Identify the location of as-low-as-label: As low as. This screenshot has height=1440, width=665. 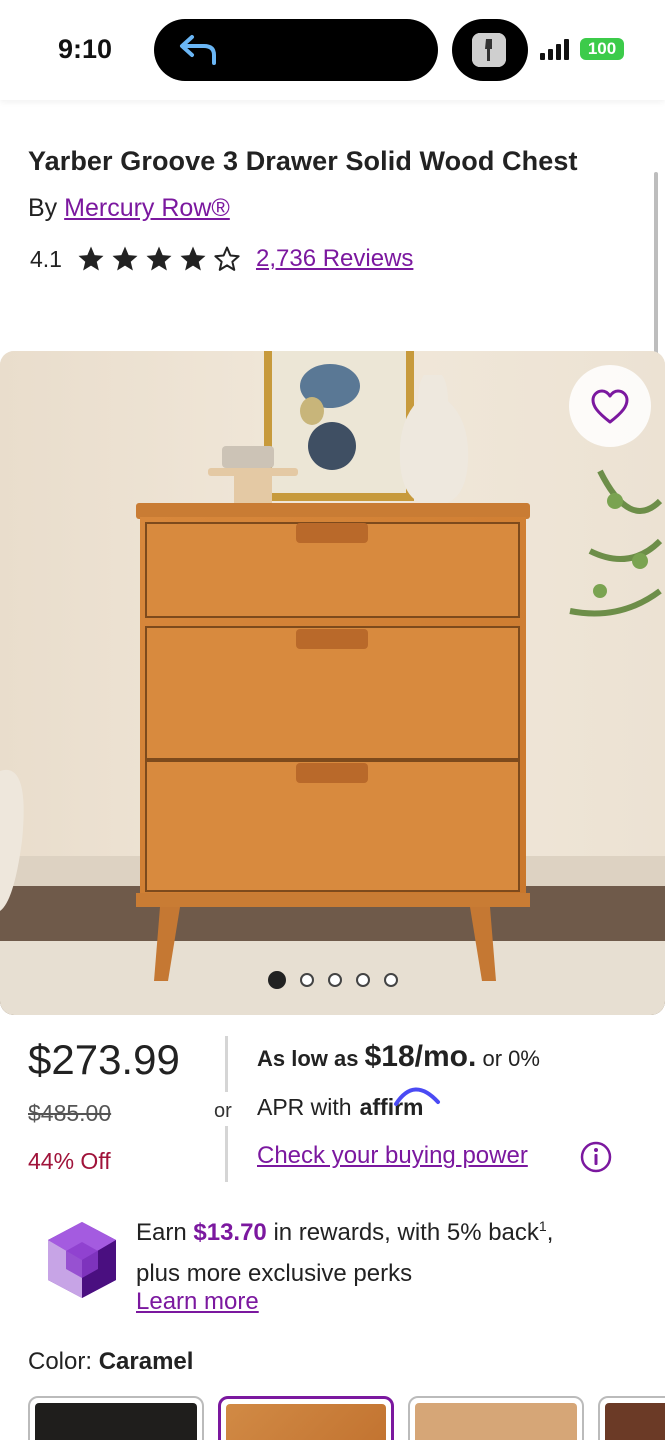
(308, 1058).